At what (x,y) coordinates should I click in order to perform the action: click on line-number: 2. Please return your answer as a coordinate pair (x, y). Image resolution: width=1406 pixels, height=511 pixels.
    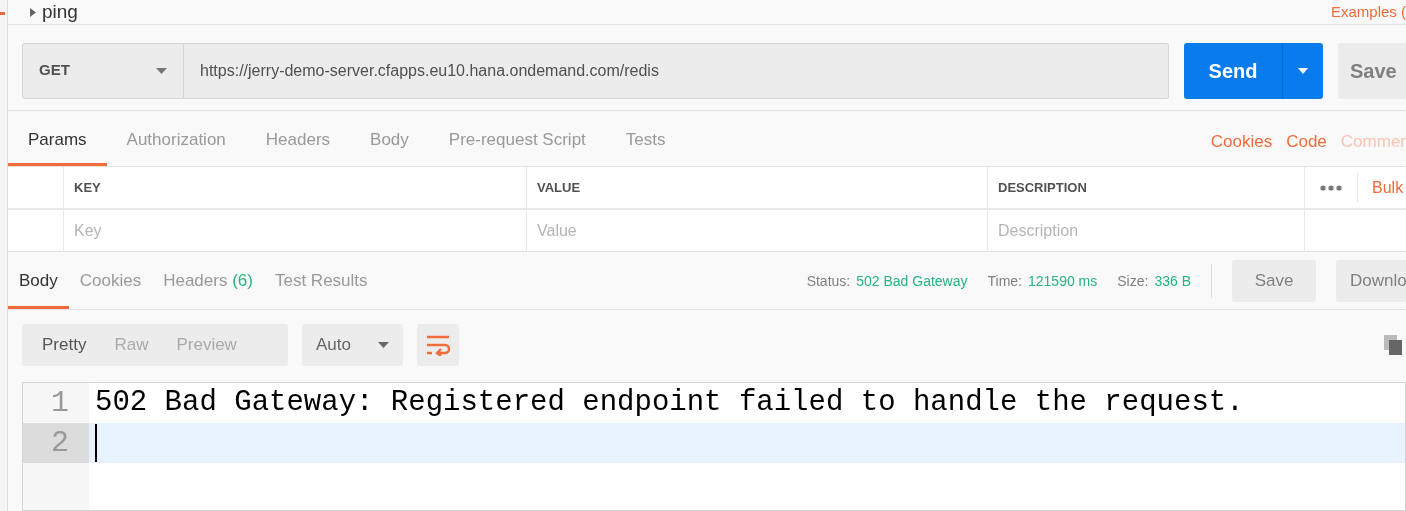
    Looking at the image, I should click on (60, 443).